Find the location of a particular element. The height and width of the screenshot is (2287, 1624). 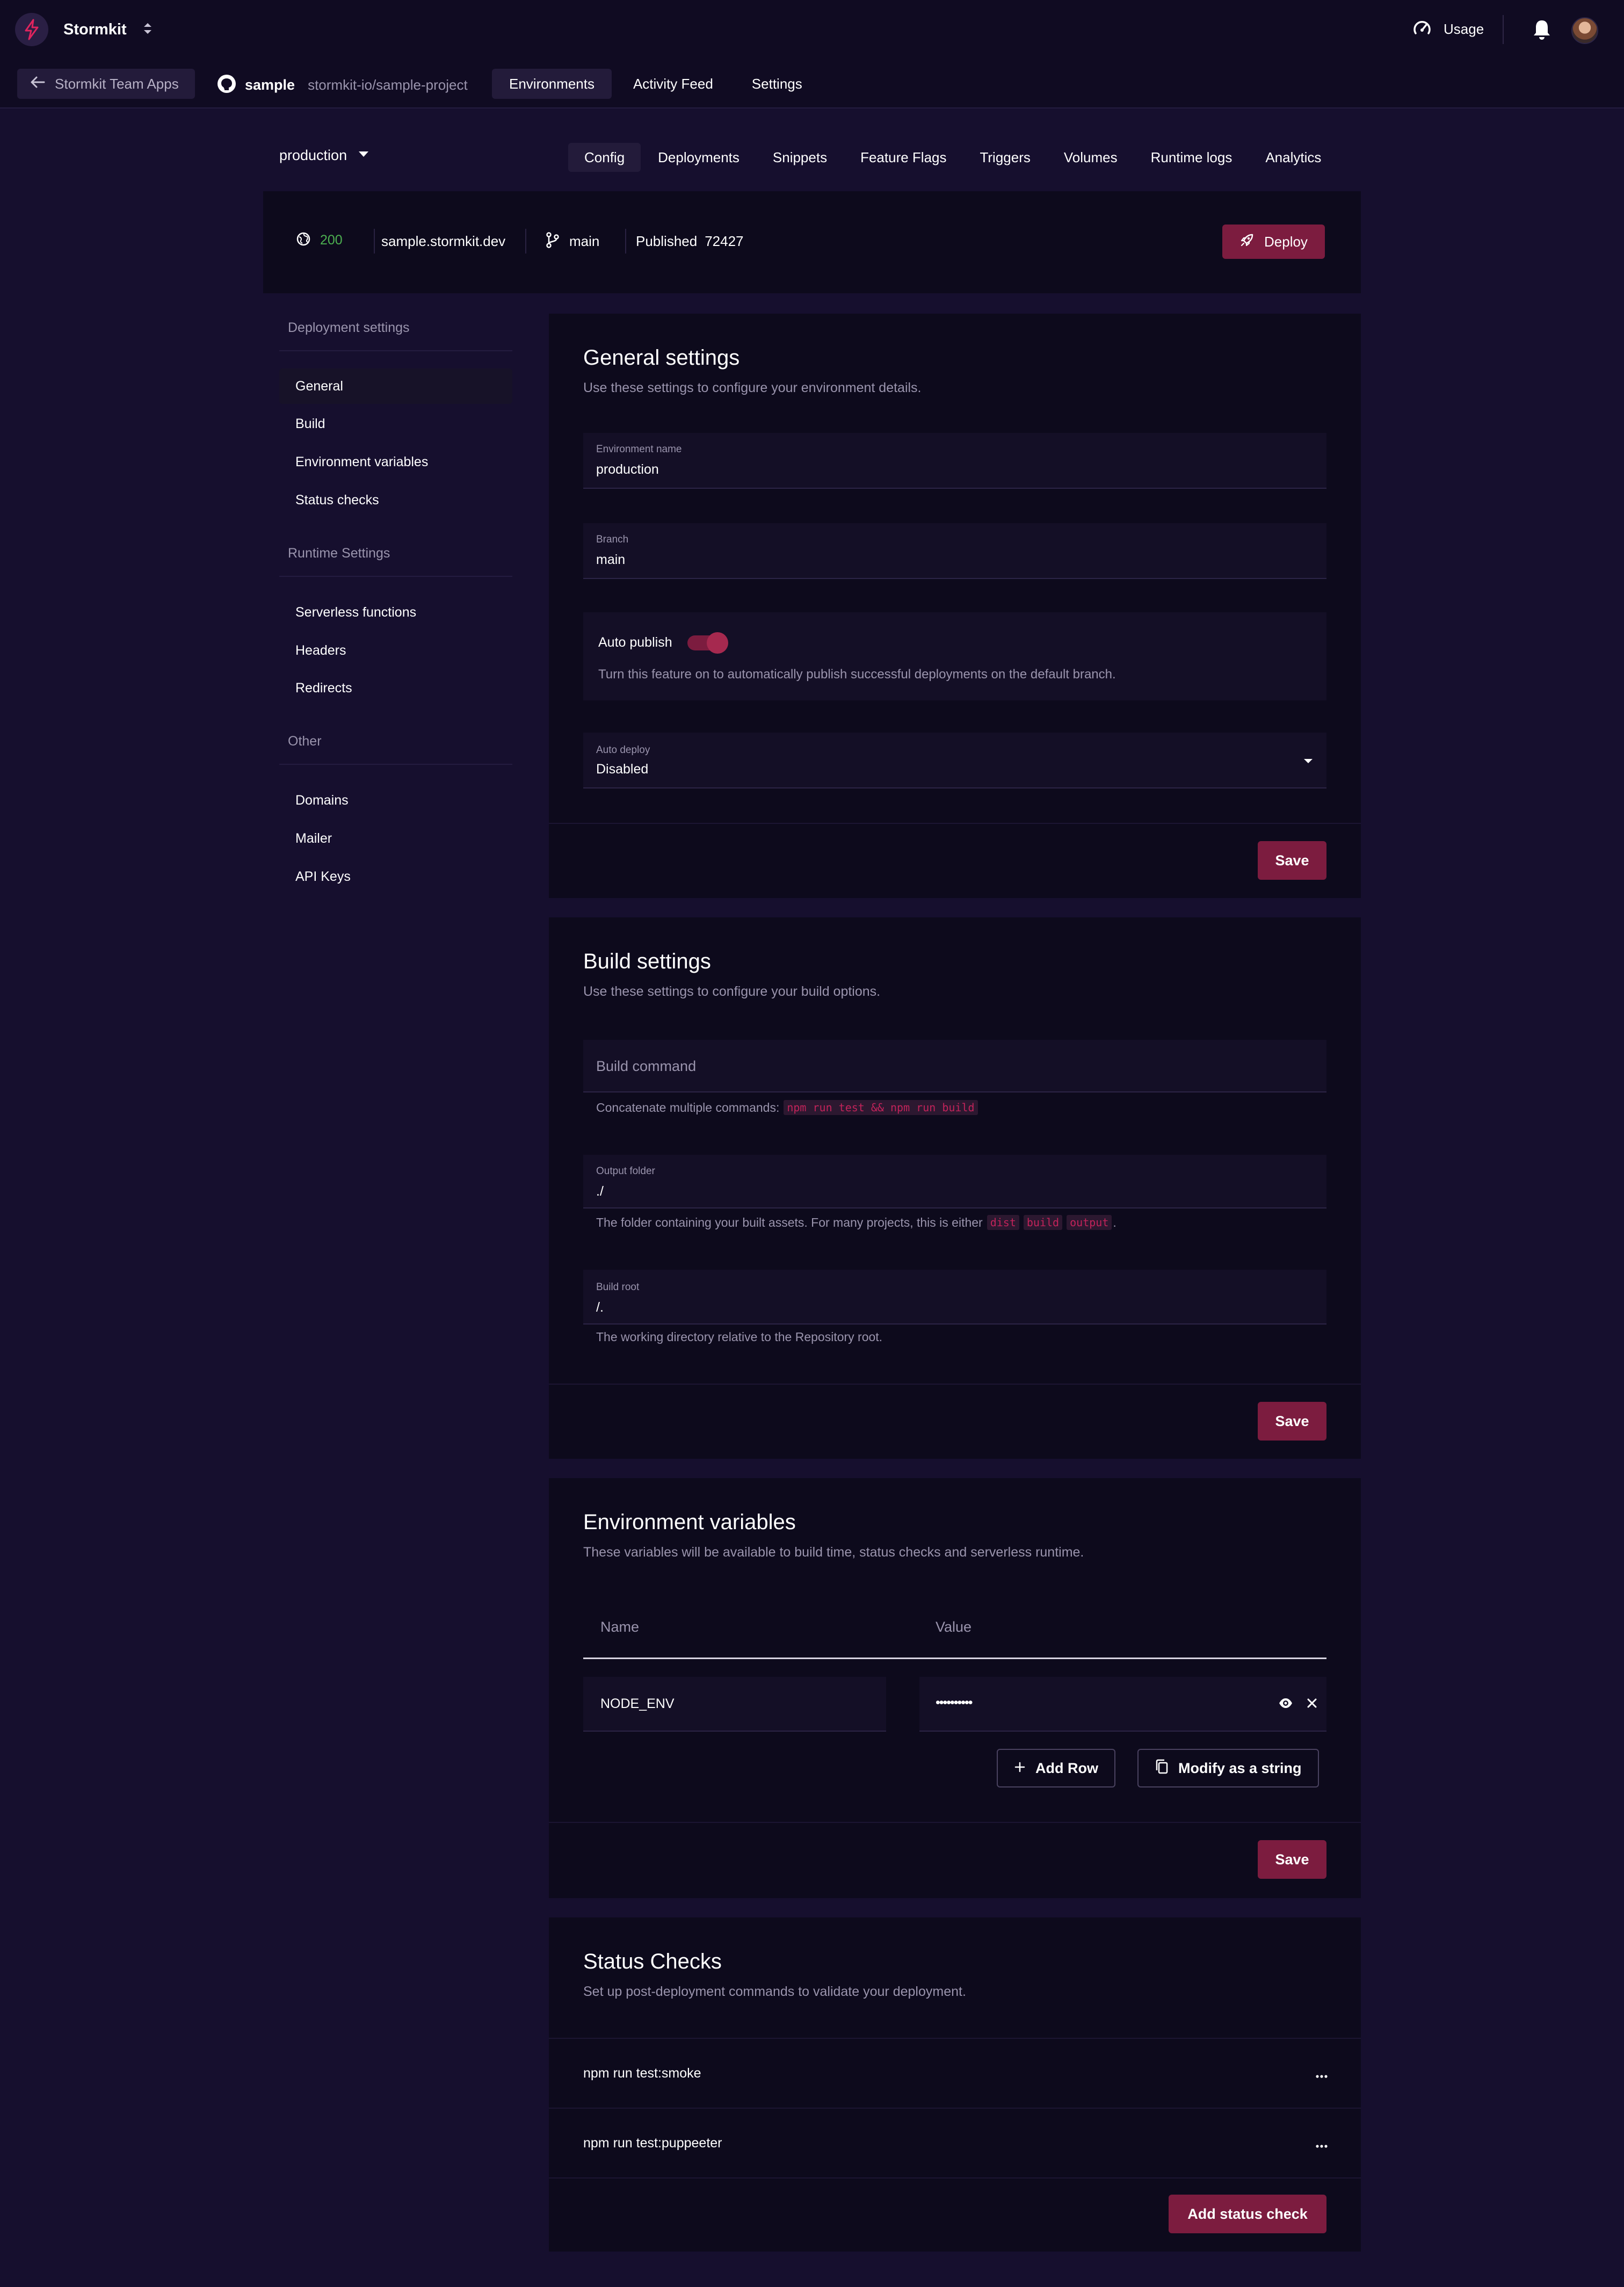

stormkit-logo-icon is located at coordinates (32, 29).